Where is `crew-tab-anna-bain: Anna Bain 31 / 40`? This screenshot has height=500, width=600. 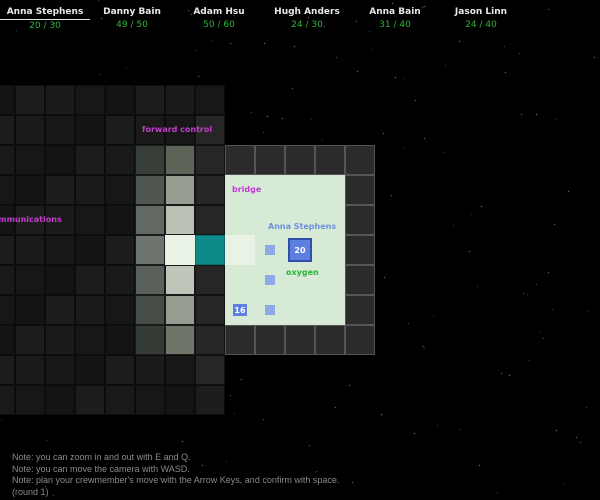 crew-tab-anna-bain: Anna Bain 31 / 40 is located at coordinates (395, 19).